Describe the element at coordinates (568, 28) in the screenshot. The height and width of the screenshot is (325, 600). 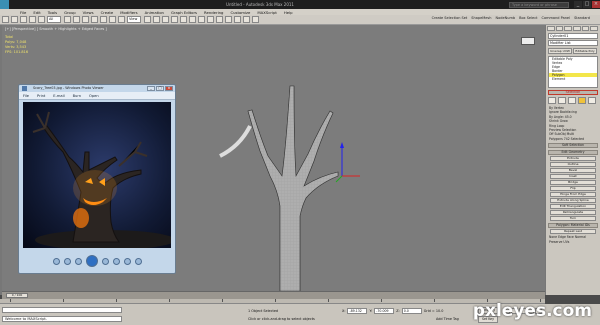
I see `hierarchy-tab-icon` at that location.